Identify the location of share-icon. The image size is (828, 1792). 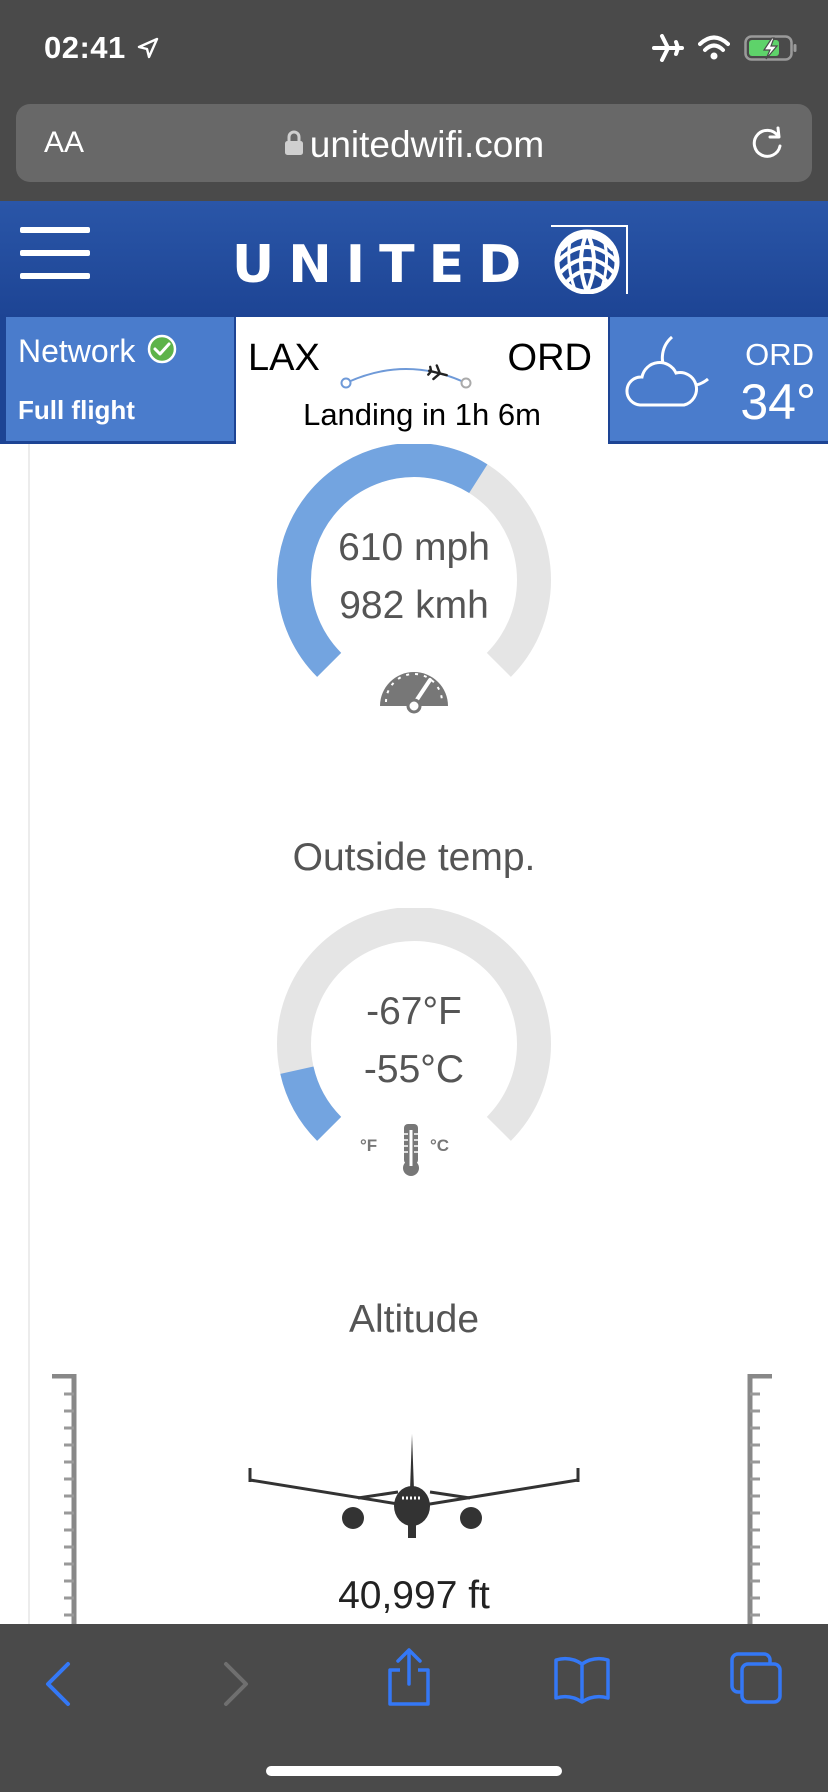
(409, 1677).